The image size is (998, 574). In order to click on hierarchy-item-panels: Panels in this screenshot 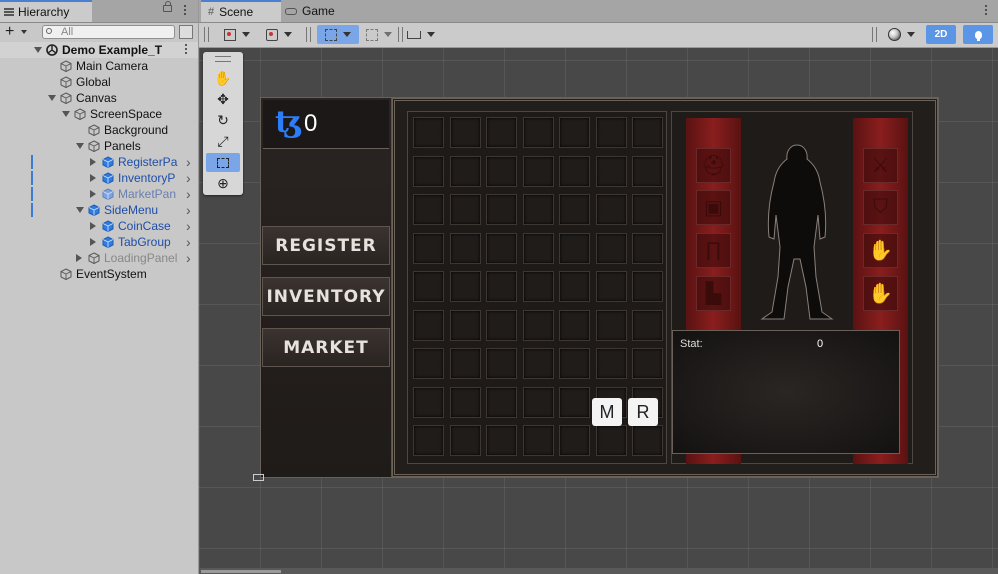, I will do `click(99, 146)`.